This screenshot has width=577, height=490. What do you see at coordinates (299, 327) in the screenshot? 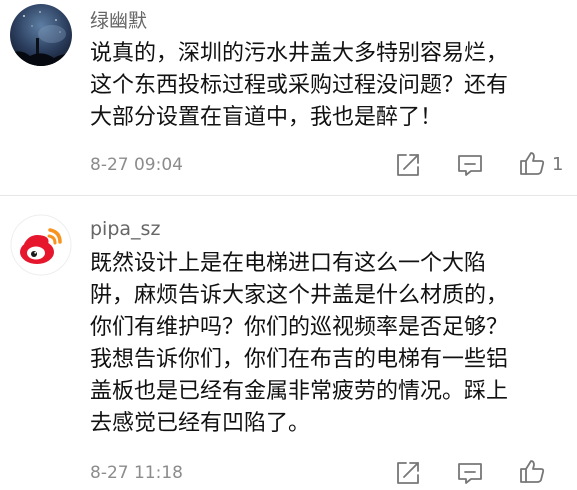
I see `comment-text-line: 你们有维护吗？你们的巡视频率是否足够？` at bounding box center [299, 327].